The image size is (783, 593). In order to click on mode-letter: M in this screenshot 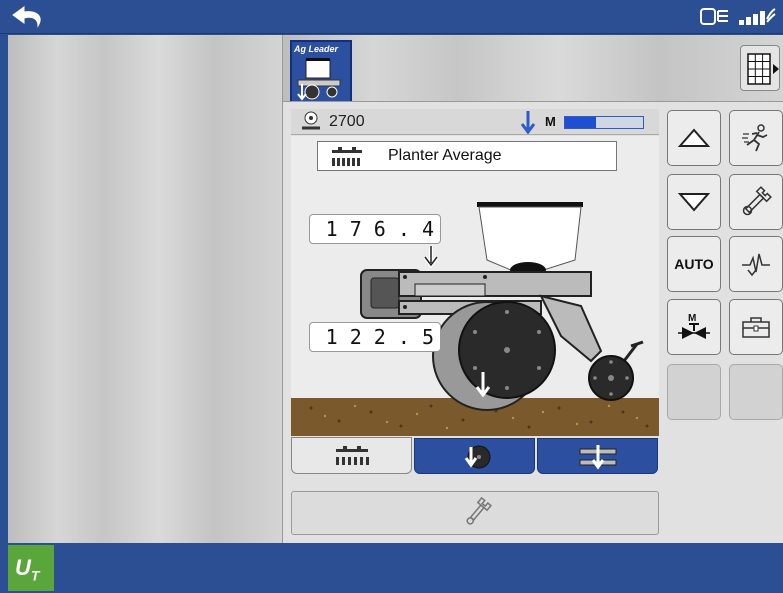, I will do `click(550, 121)`.